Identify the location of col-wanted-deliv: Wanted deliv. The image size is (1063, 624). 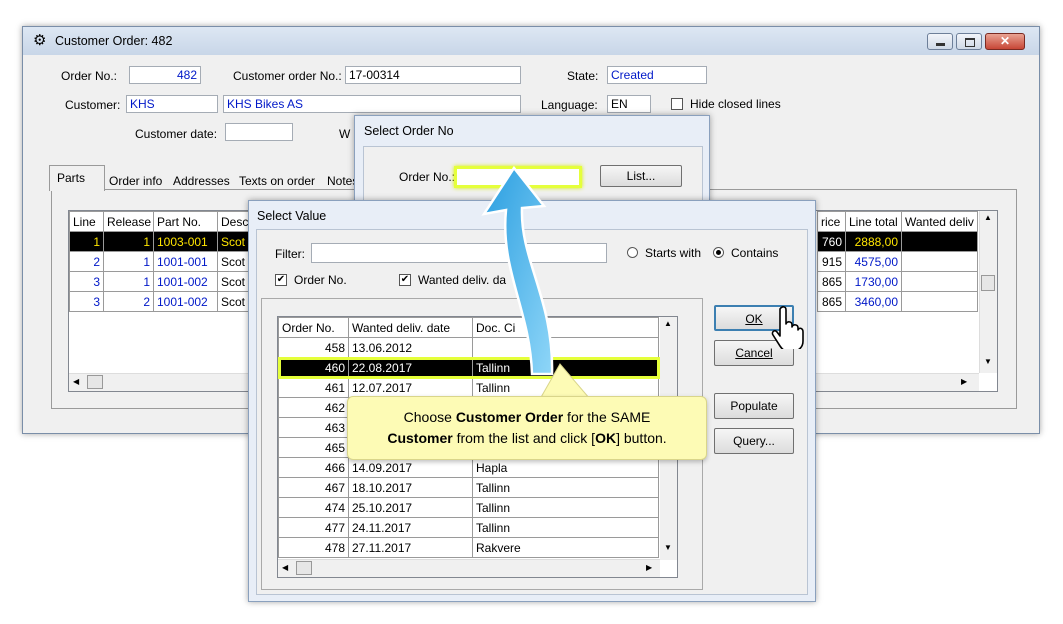
(939, 221).